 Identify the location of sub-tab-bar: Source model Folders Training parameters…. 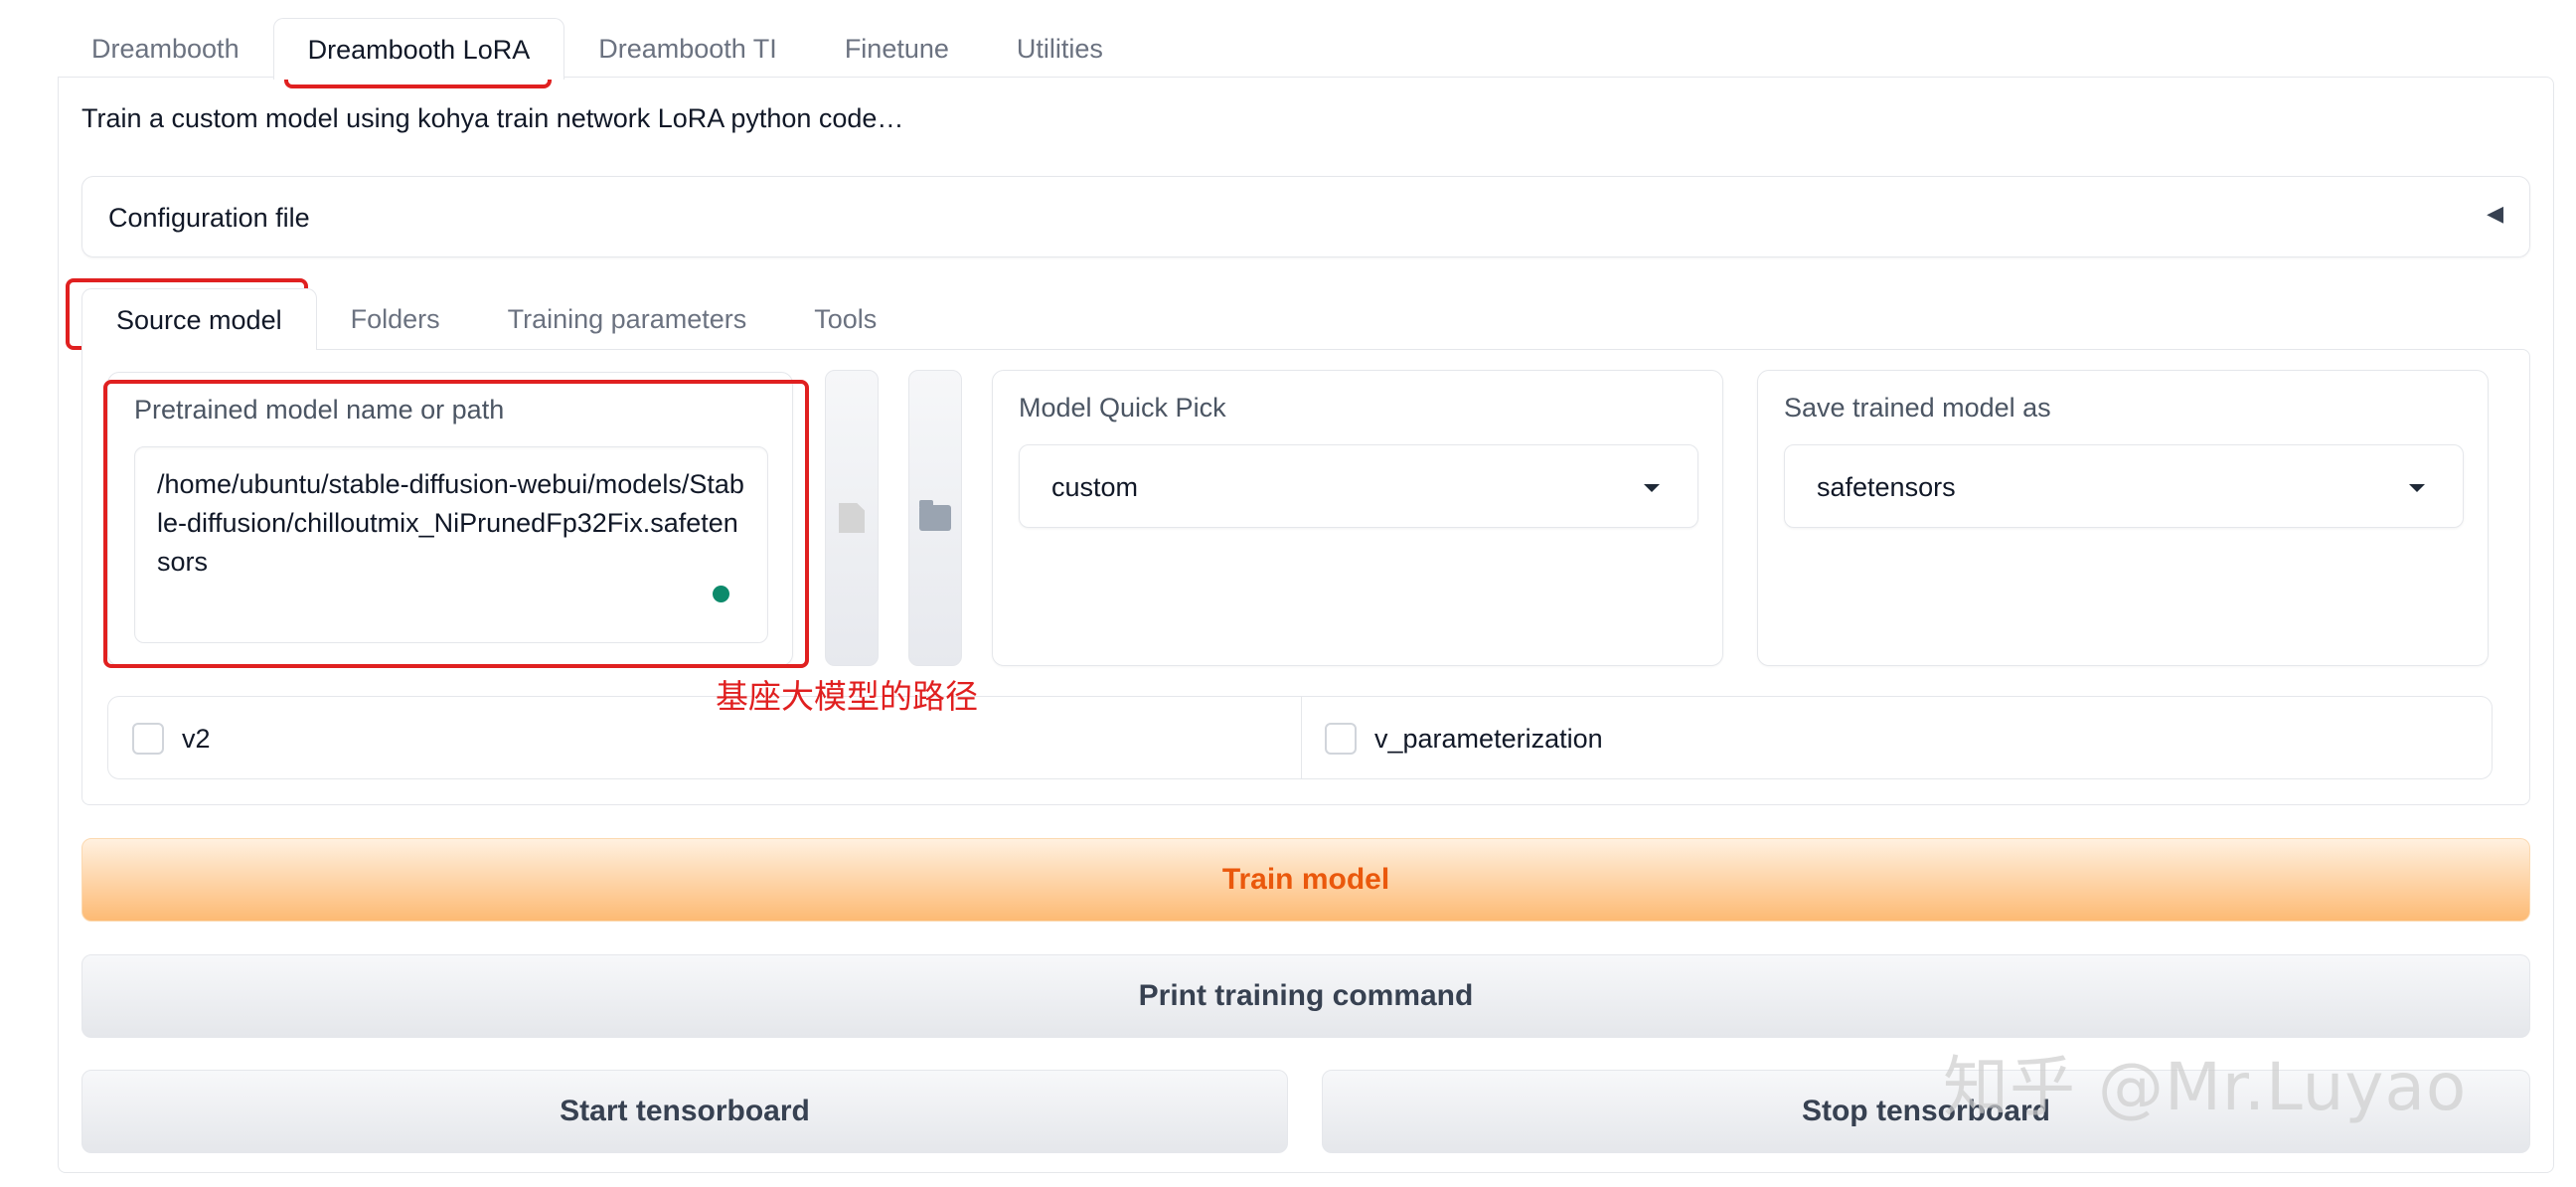
(495, 319).